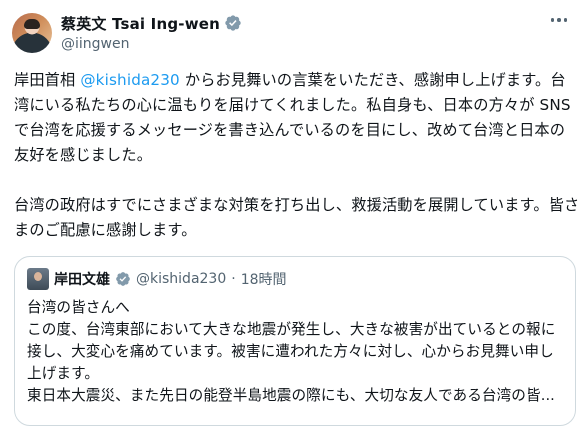  Describe the element at coordinates (140, 23) in the screenshot. I see `display-name: 蔡英文 Tsai Ing-wen` at that location.